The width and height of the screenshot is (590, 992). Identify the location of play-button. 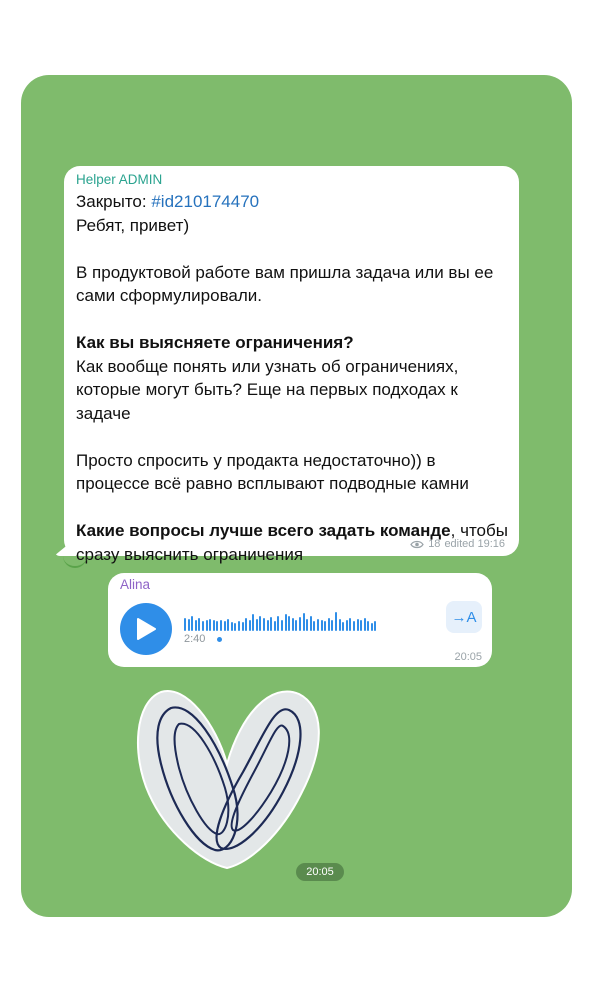
(146, 629).